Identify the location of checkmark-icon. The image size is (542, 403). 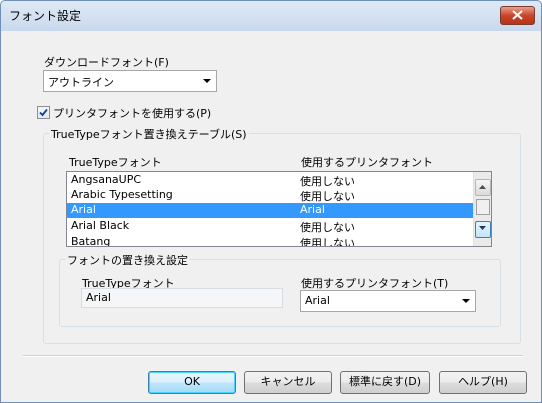
(43, 112).